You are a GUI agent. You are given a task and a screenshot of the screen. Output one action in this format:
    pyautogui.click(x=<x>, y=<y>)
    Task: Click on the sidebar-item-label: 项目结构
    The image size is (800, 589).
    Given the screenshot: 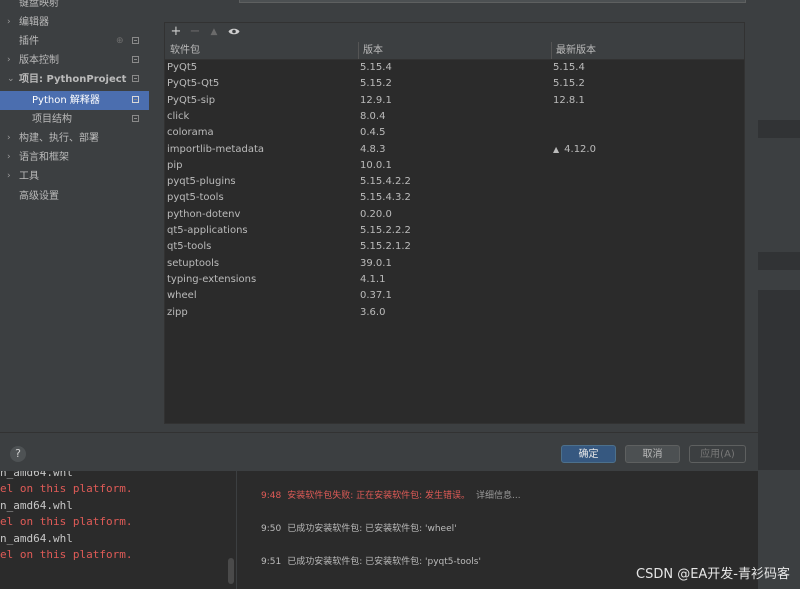 What is the action you would take?
    pyautogui.click(x=52, y=119)
    